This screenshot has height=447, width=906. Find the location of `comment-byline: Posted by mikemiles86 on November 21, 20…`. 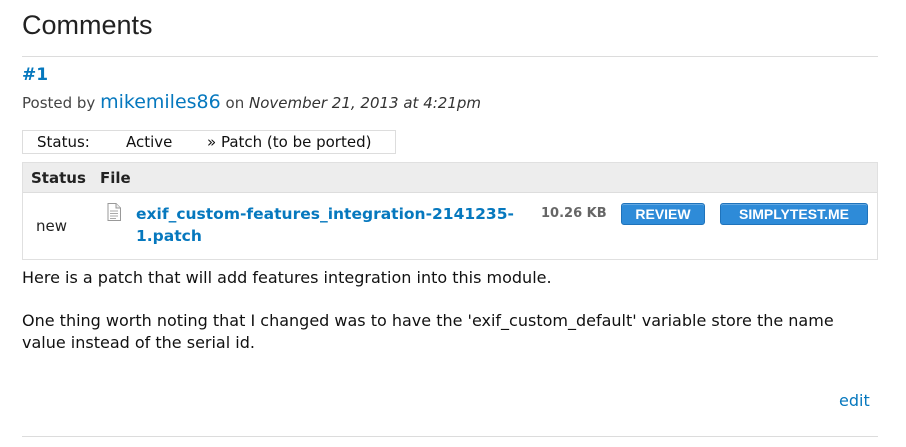

comment-byline: Posted by mikemiles86 on November 21, 20… is located at coordinates (251, 102).